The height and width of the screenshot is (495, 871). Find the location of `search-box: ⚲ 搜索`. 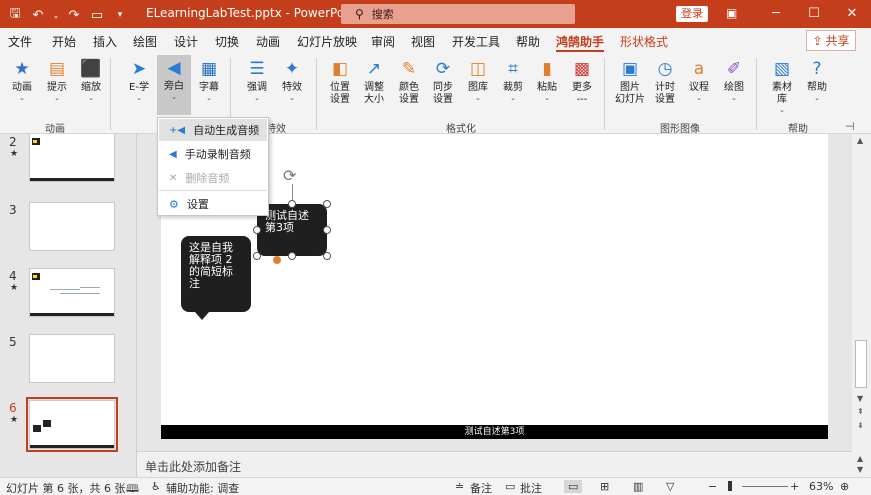

search-box: ⚲ 搜索 is located at coordinates (458, 14).